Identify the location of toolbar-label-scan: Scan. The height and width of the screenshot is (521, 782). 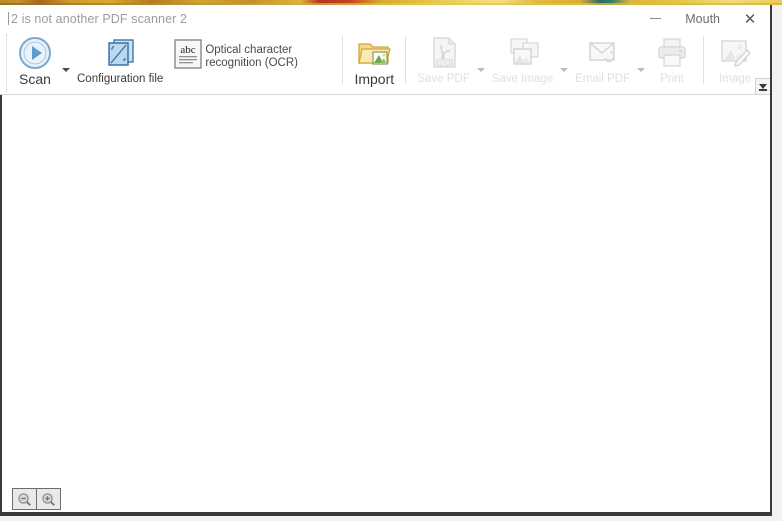
(35, 79).